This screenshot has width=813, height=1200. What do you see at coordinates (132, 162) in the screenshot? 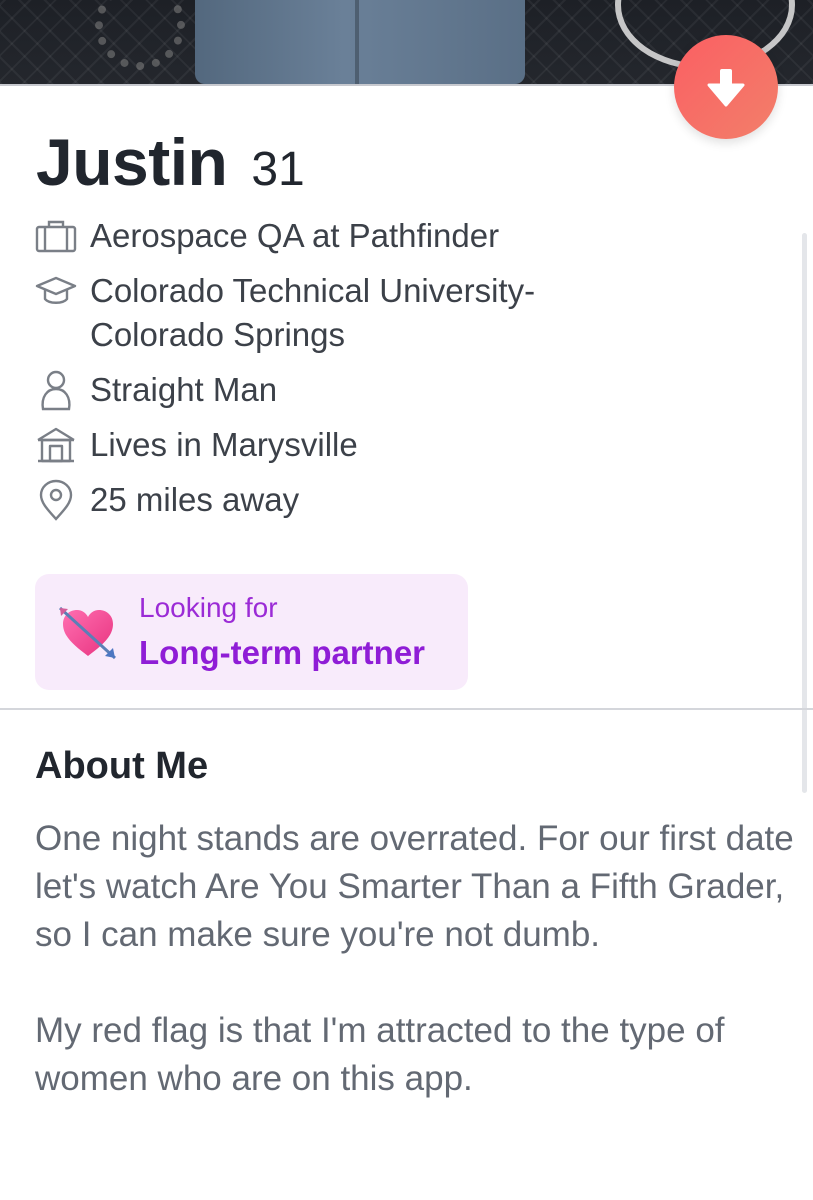
I see `profile-name: Justin` at bounding box center [132, 162].